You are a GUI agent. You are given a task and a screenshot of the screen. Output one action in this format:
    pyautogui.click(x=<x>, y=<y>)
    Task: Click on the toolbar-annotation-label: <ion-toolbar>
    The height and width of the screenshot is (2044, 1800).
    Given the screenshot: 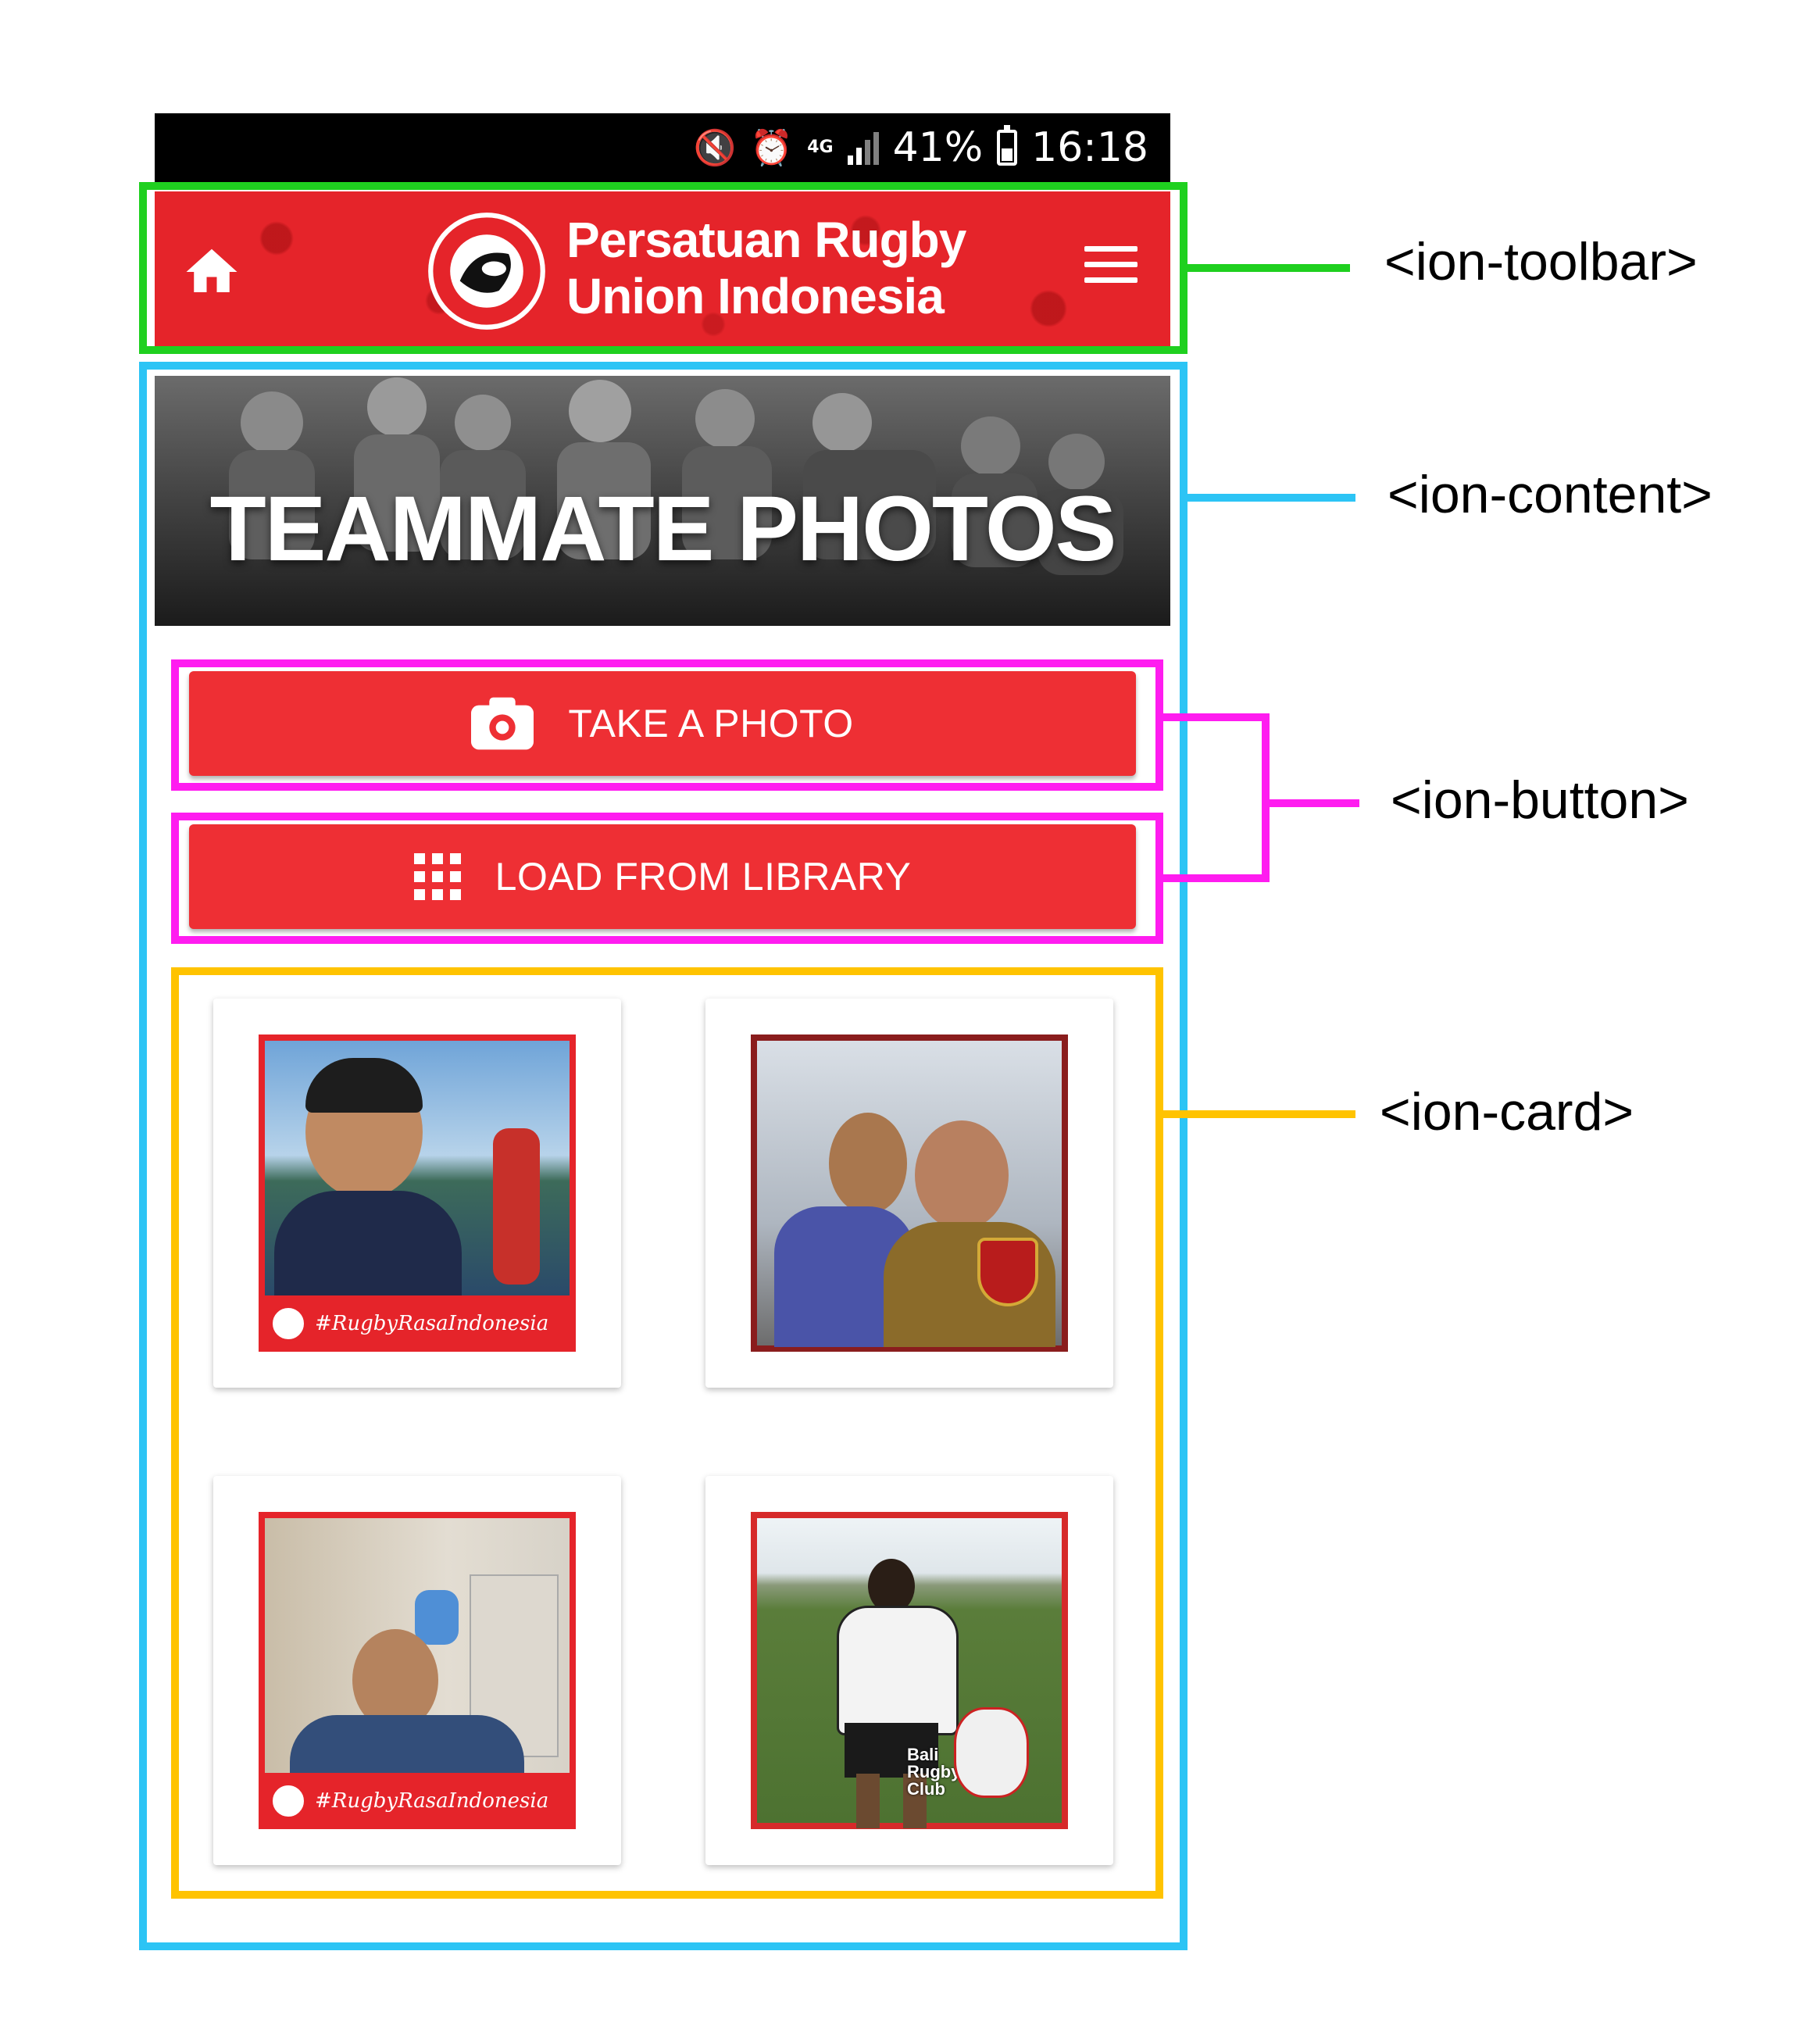 What is the action you would take?
    pyautogui.click(x=1541, y=261)
    